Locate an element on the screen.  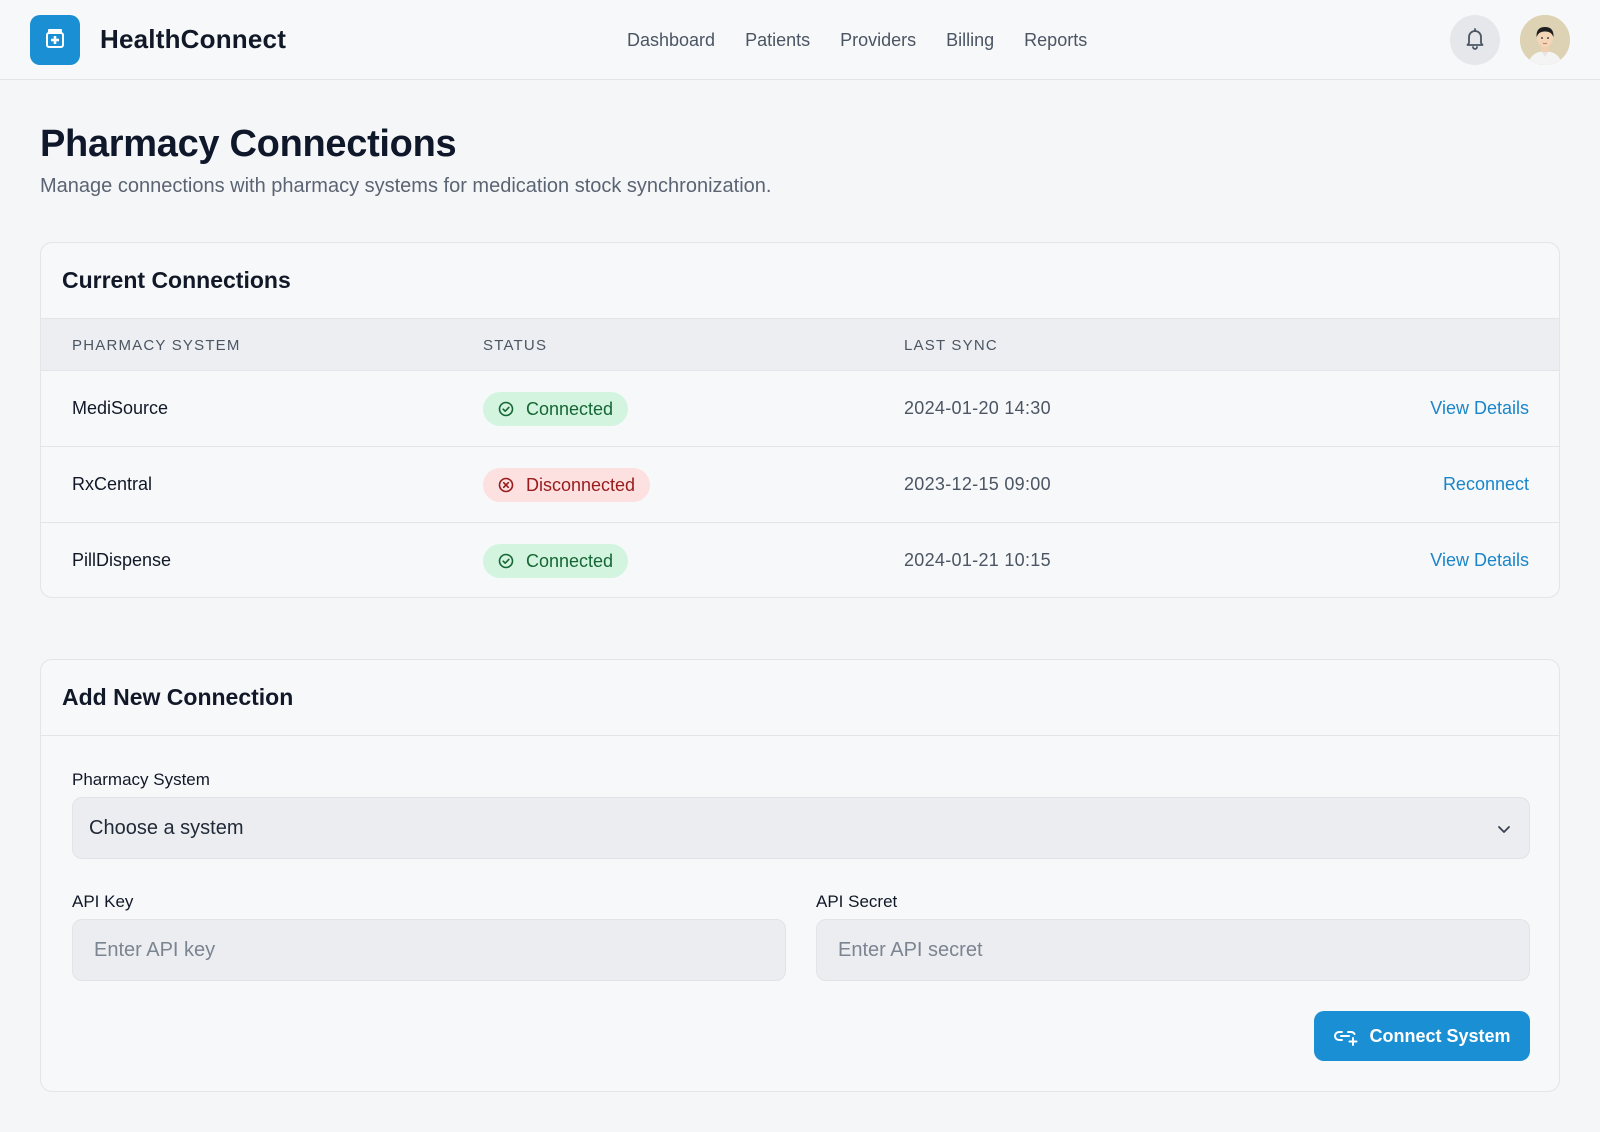
api-key-input is located at coordinates (429, 950).